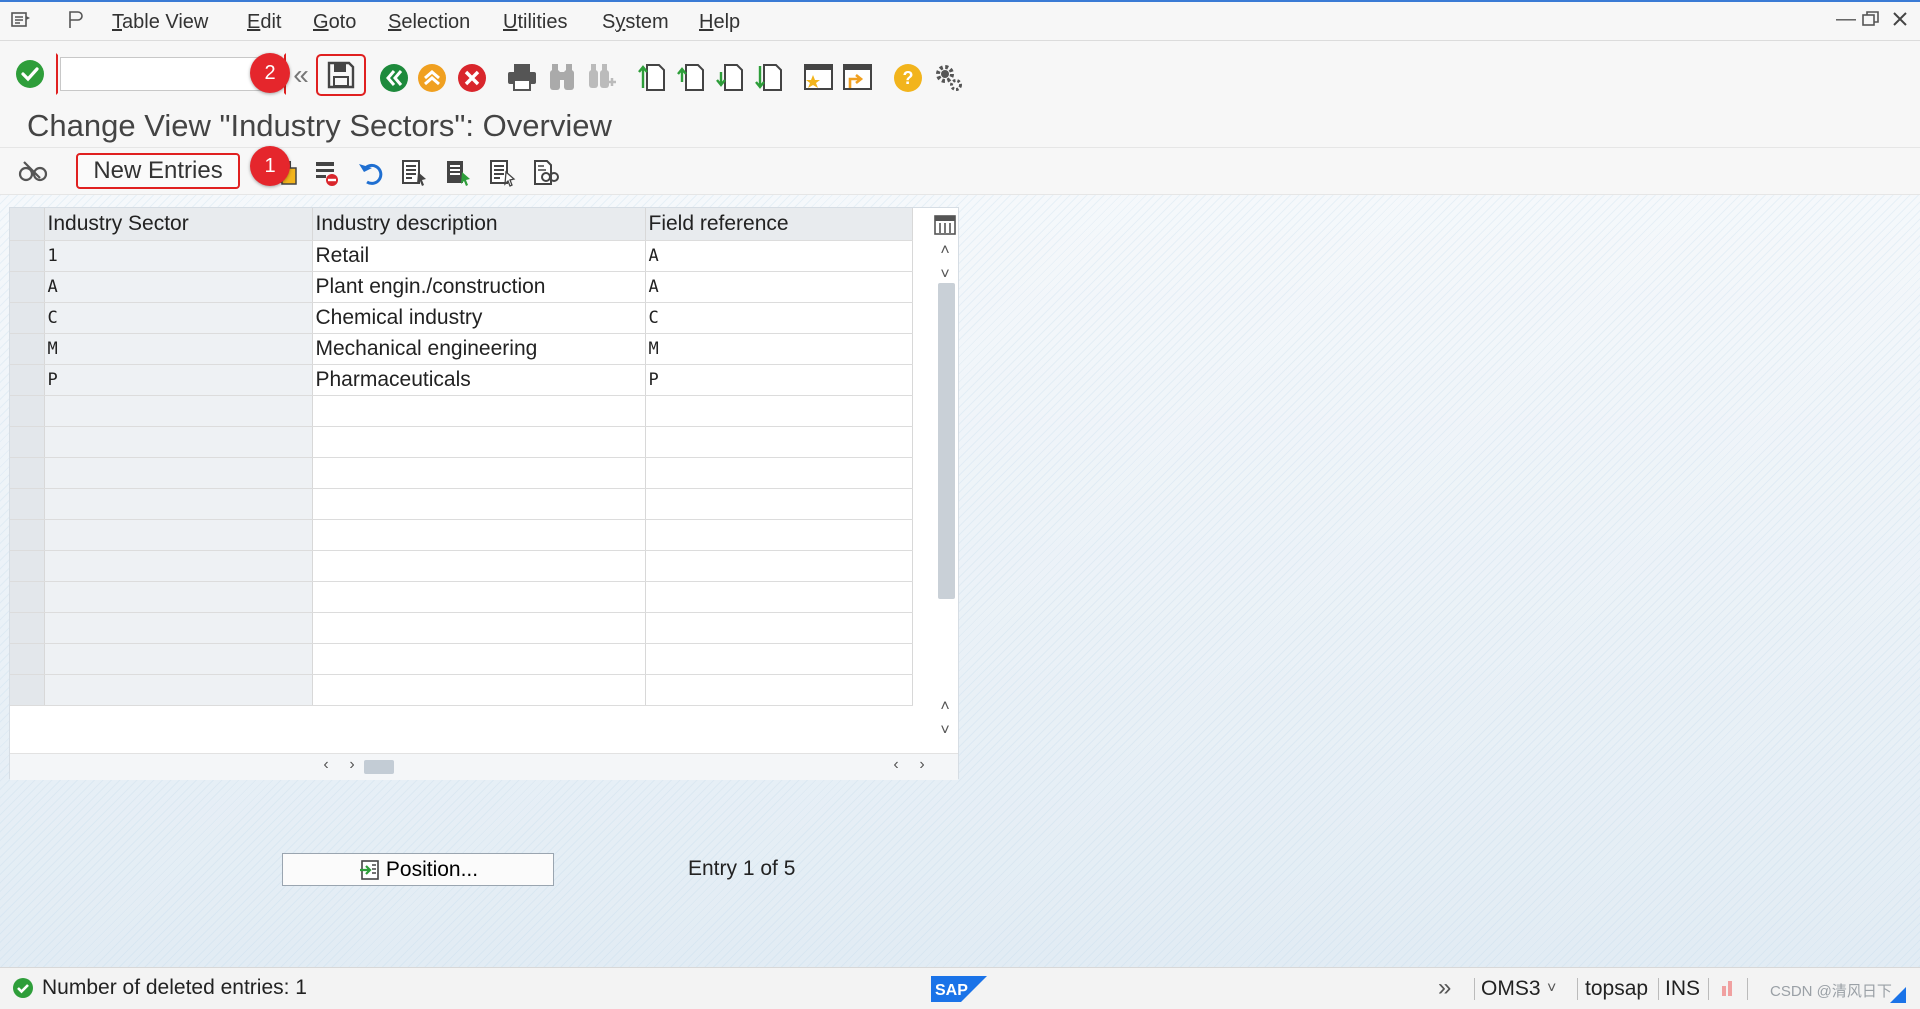  Describe the element at coordinates (1900, 21) in the screenshot. I see `close-window-icon` at that location.